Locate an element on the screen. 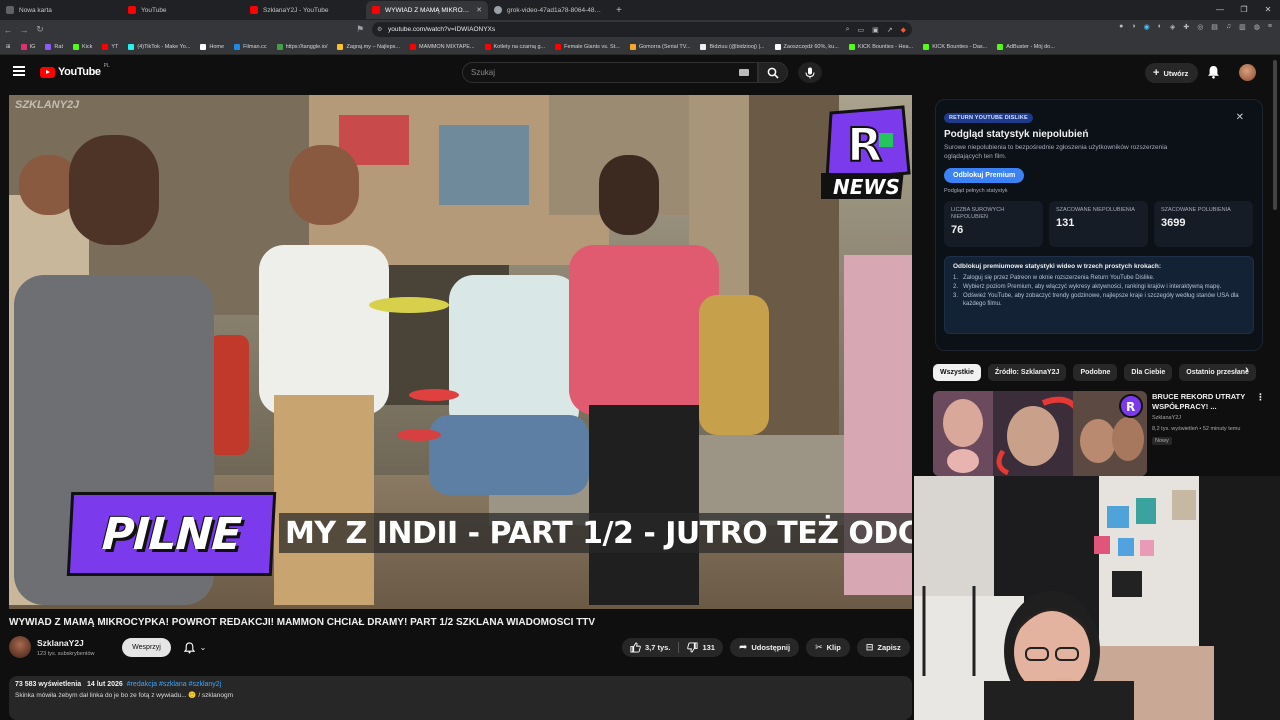 Image resolution: width=1280 pixels, height=720 pixels. tab-close-icon: ✕ is located at coordinates (479, 10).